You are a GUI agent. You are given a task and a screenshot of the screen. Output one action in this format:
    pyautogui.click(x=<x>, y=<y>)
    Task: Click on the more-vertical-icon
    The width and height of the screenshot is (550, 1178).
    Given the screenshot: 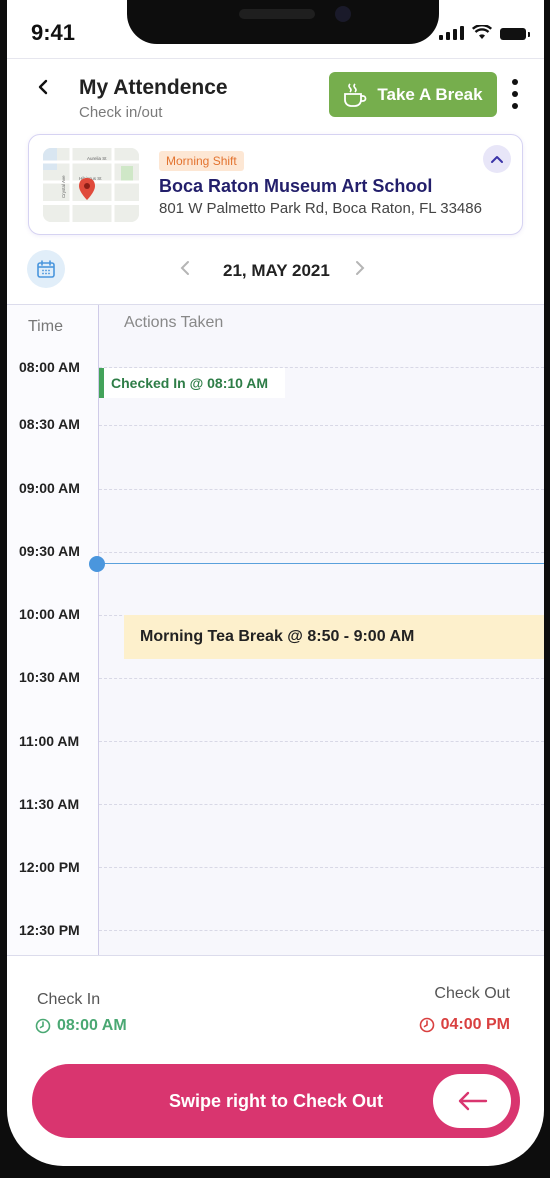 What is the action you would take?
    pyautogui.click(x=515, y=94)
    